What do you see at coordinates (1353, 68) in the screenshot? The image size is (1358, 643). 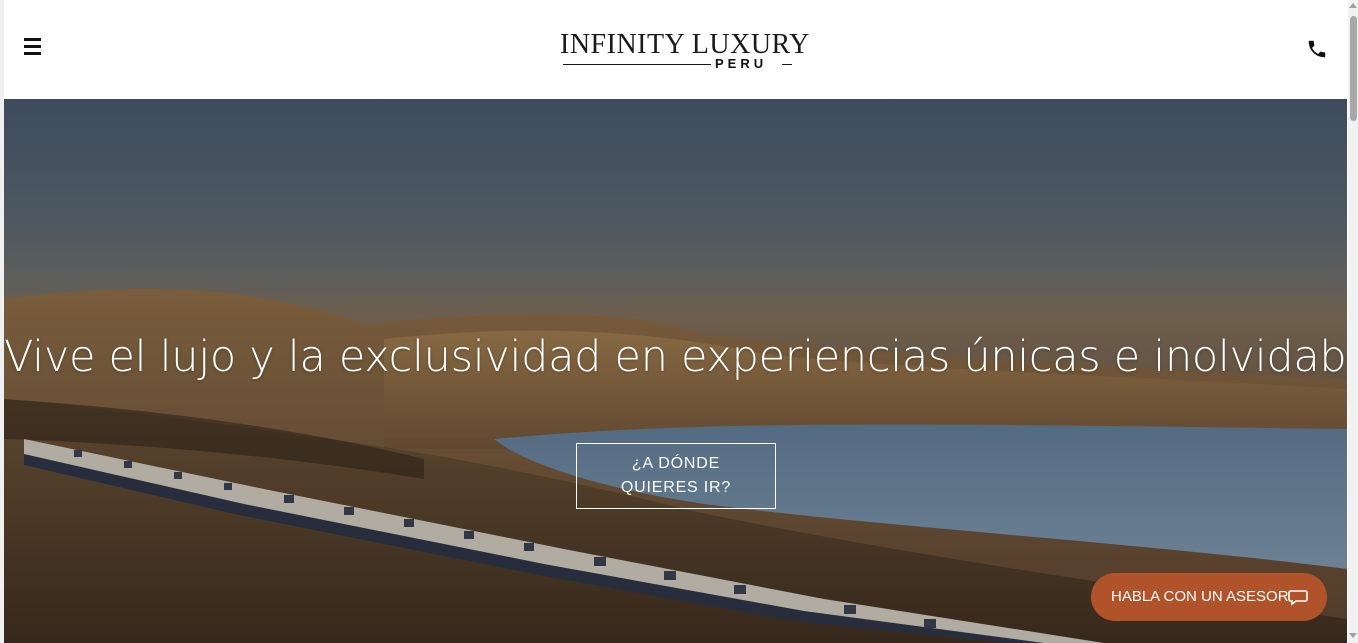 I see `scroll-thumb` at bounding box center [1353, 68].